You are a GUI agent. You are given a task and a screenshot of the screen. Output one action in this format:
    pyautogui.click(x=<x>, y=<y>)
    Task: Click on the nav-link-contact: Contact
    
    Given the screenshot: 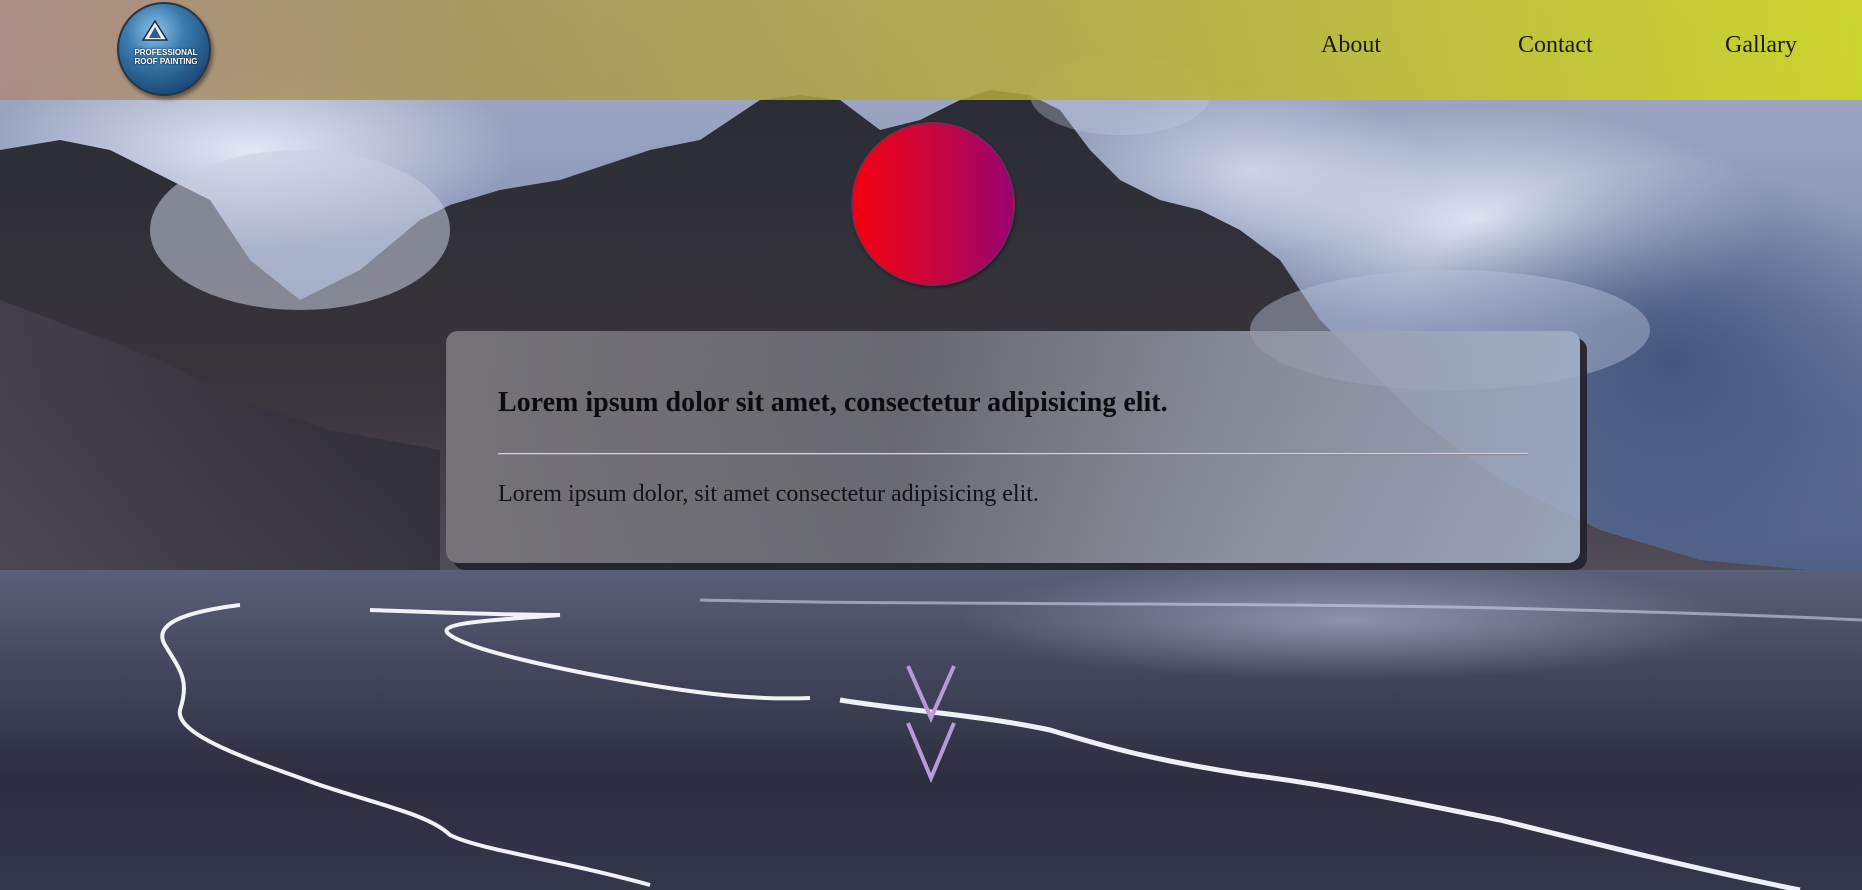 What is the action you would take?
    pyautogui.click(x=1555, y=45)
    